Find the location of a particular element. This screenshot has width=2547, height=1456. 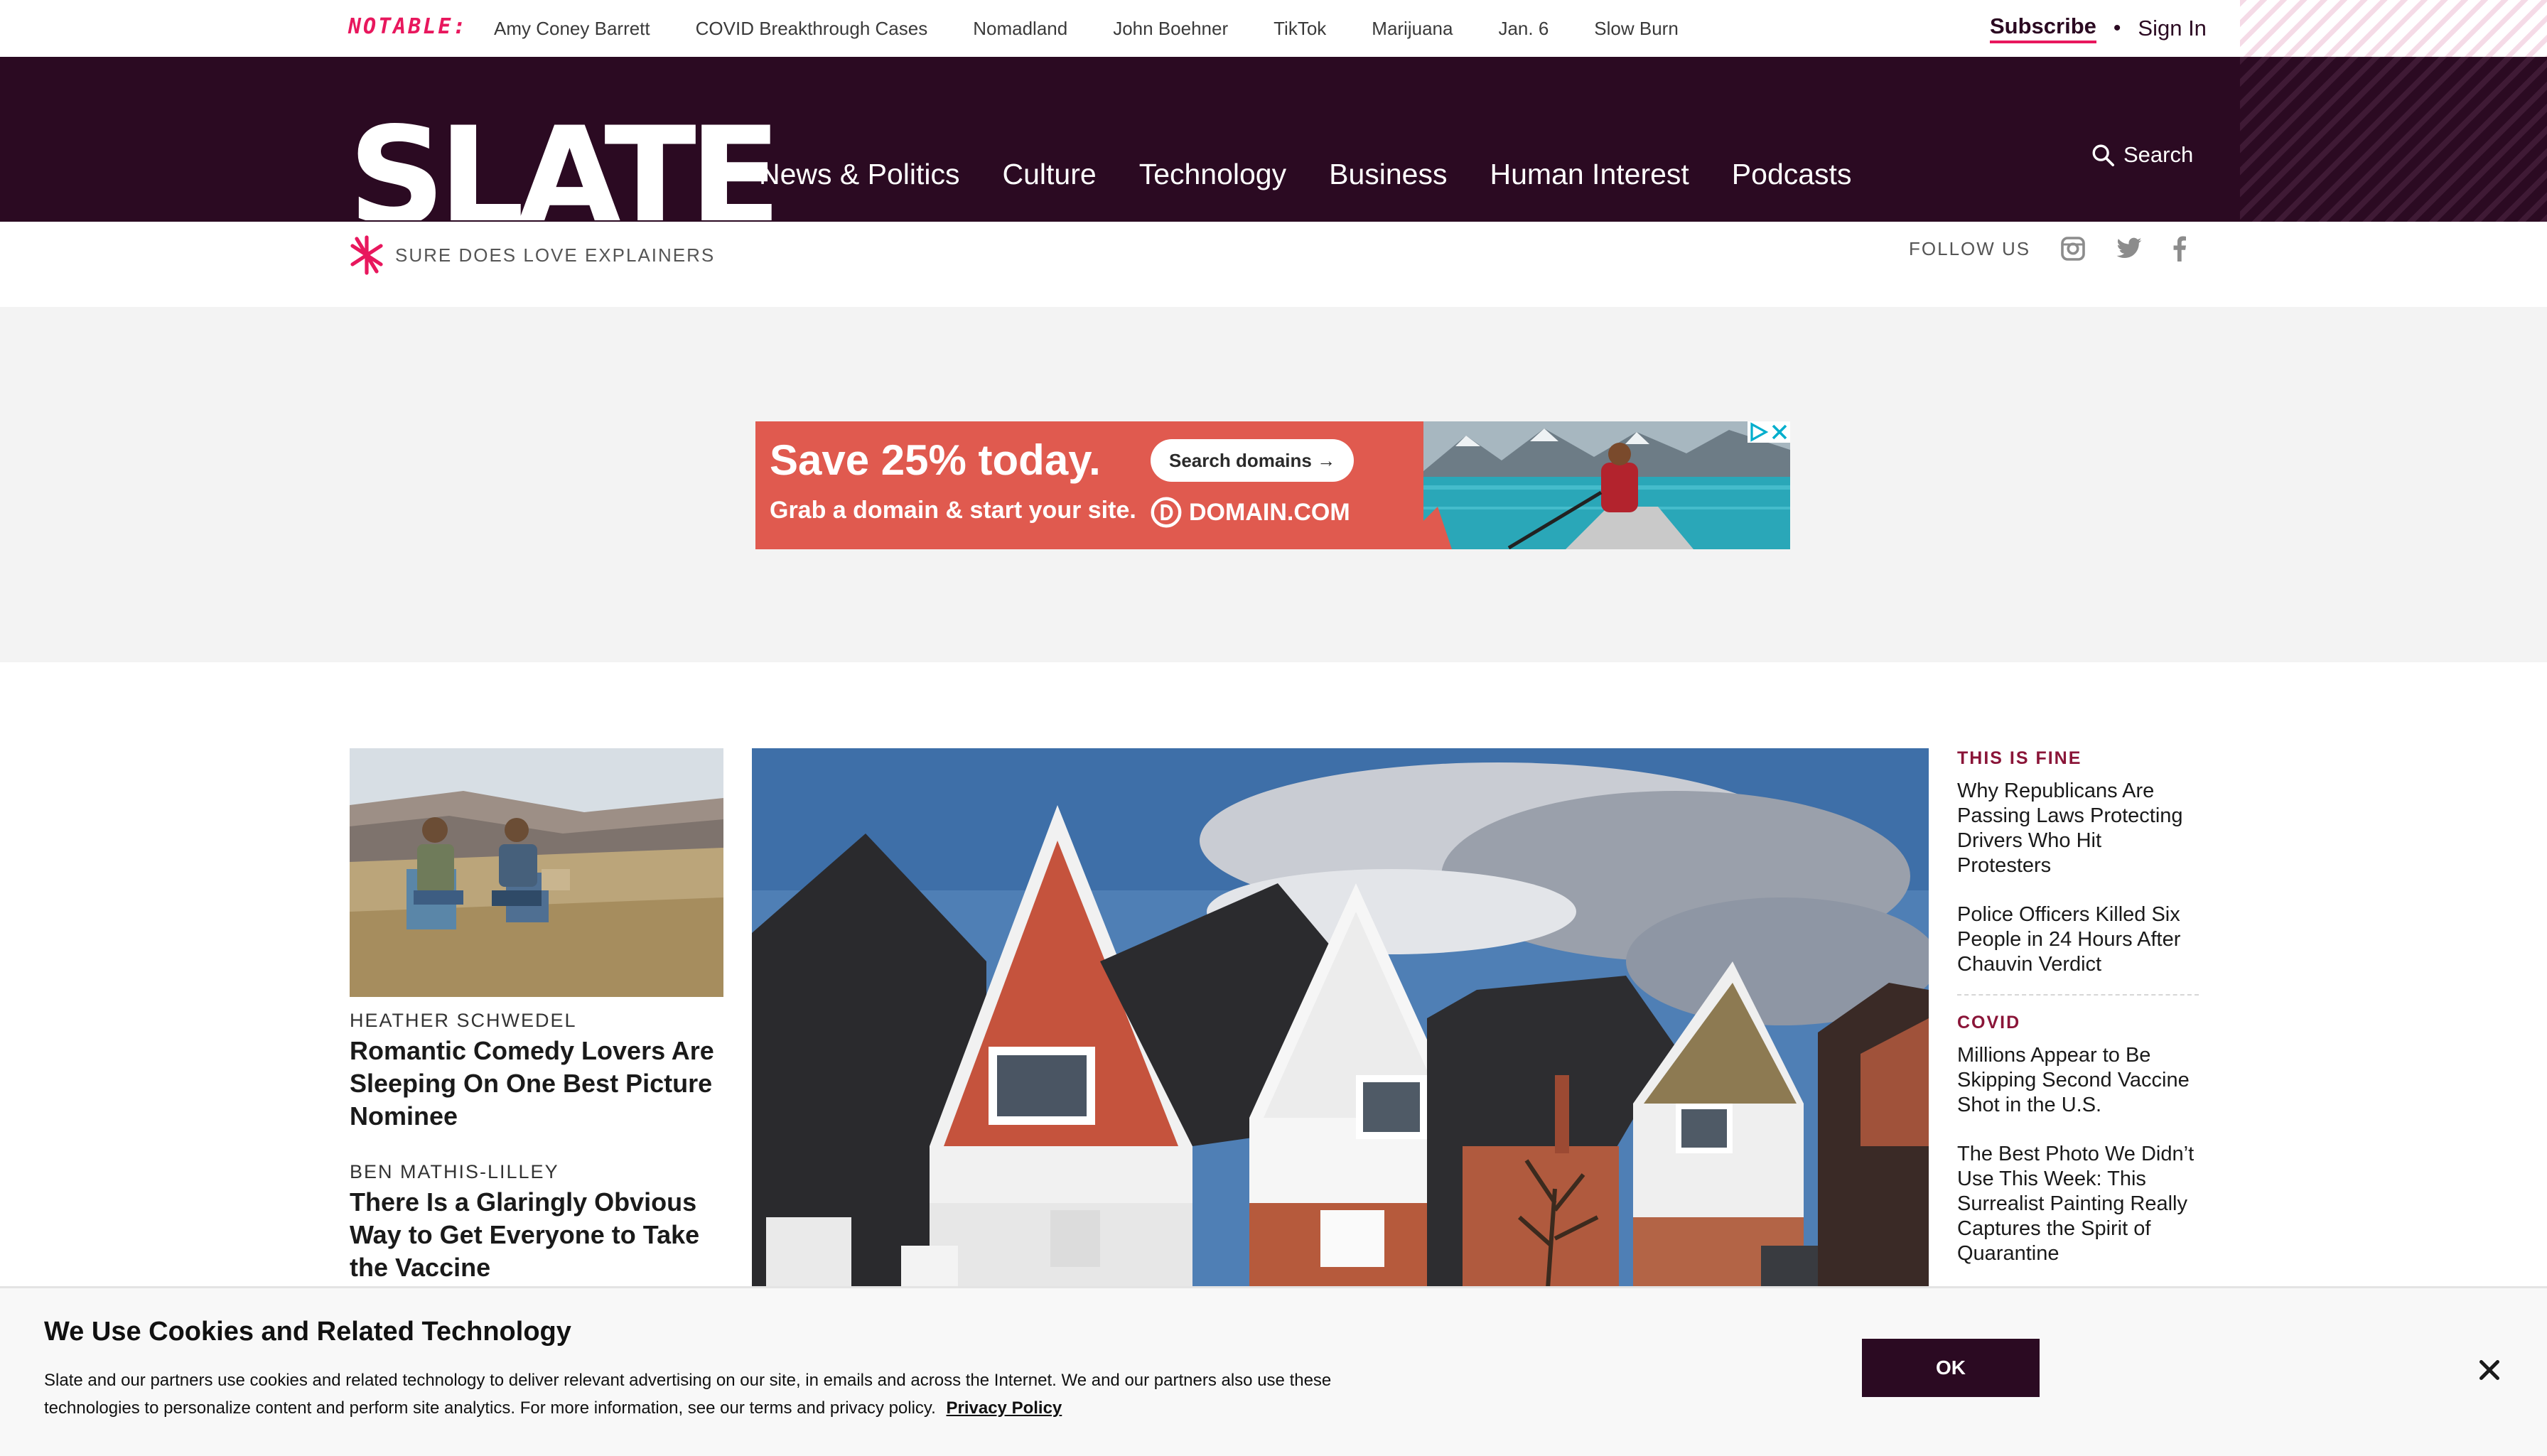

ad-controls is located at coordinates (1769, 432).